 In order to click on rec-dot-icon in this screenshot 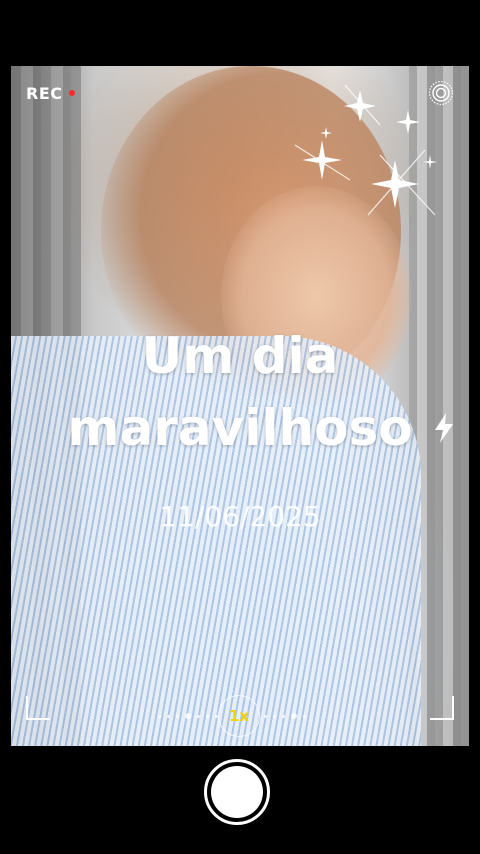, I will do `click(72, 93)`.